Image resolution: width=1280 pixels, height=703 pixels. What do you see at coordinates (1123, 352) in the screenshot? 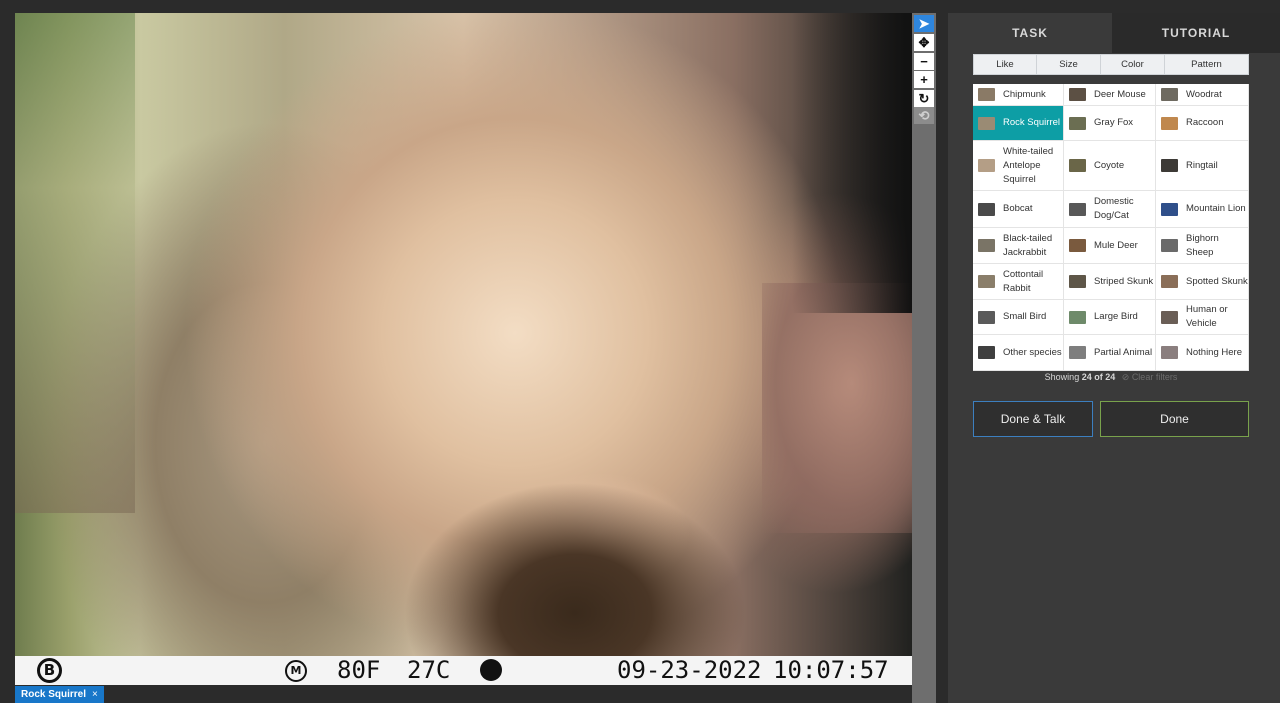
I see `species-label: Partial Animal` at bounding box center [1123, 352].